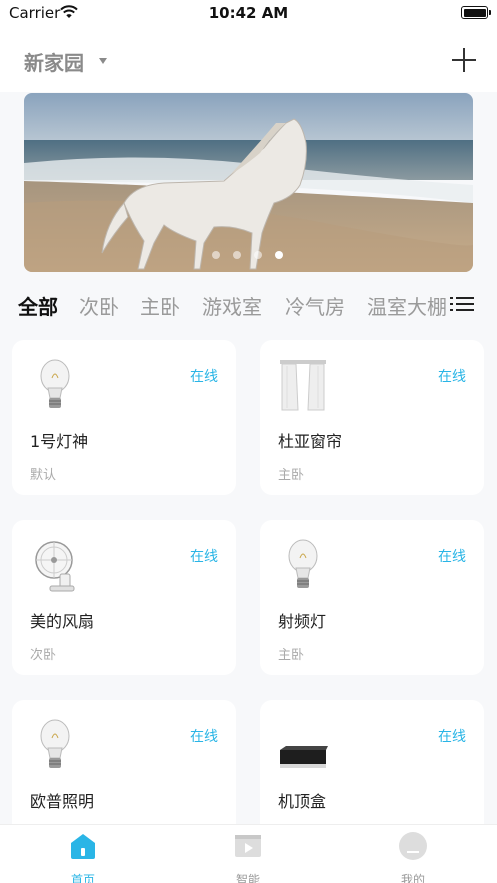 The image size is (497, 883). Describe the element at coordinates (412, 878) in the screenshot. I see `tab-profile-label: 我的` at that location.